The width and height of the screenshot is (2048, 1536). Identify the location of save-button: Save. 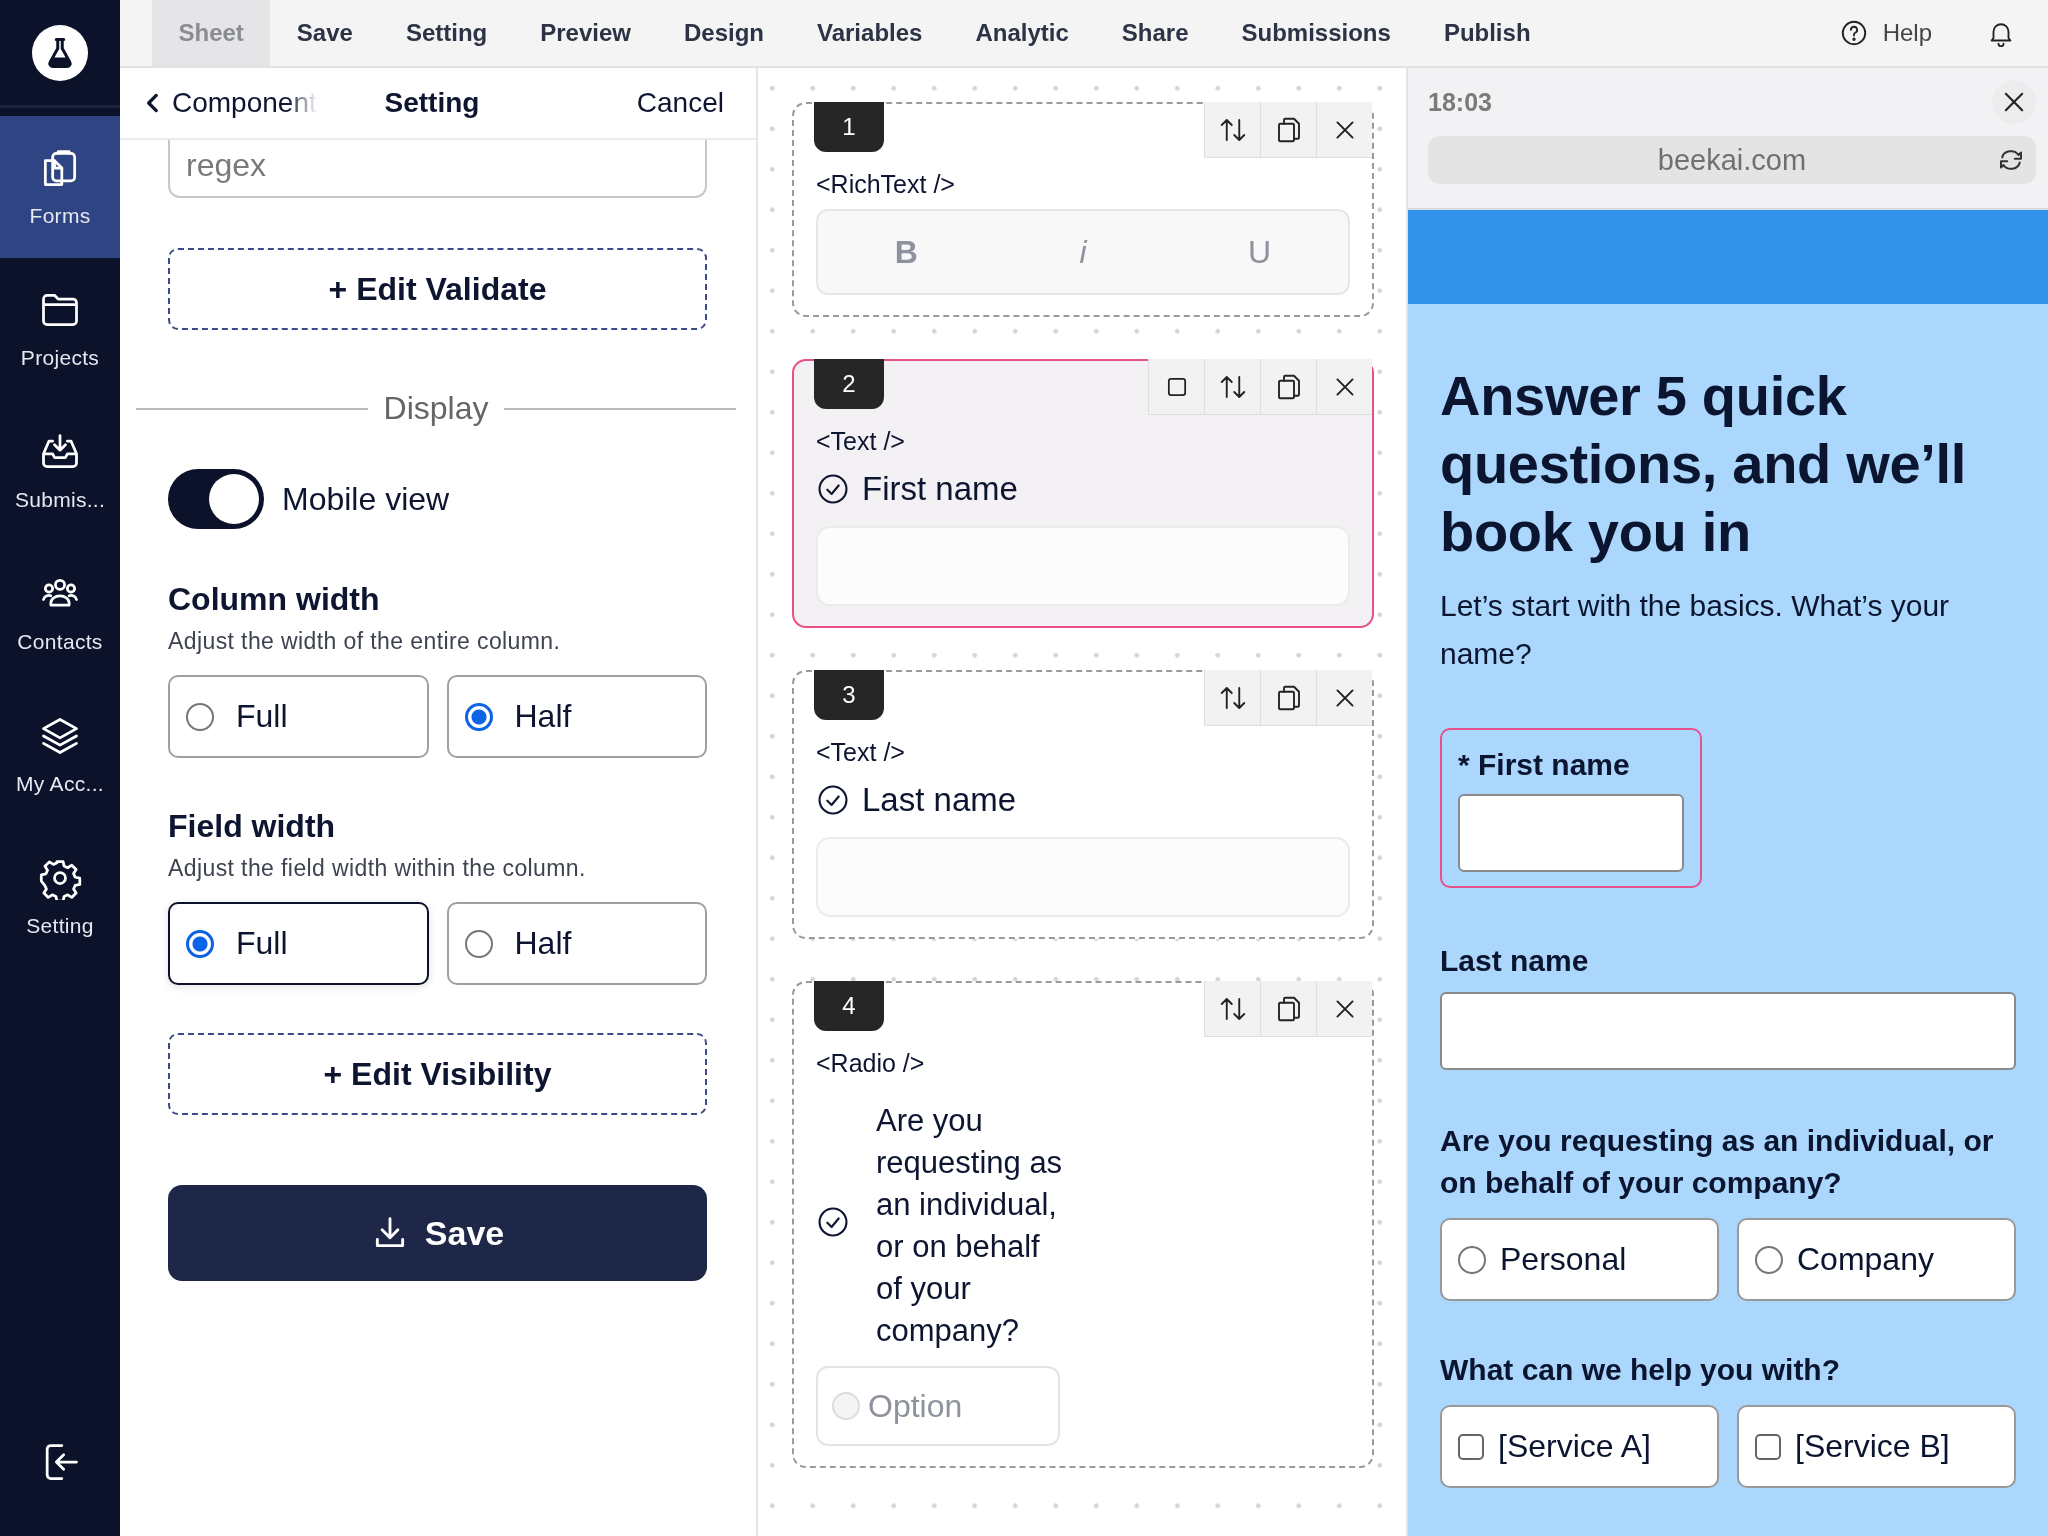
(437, 1233).